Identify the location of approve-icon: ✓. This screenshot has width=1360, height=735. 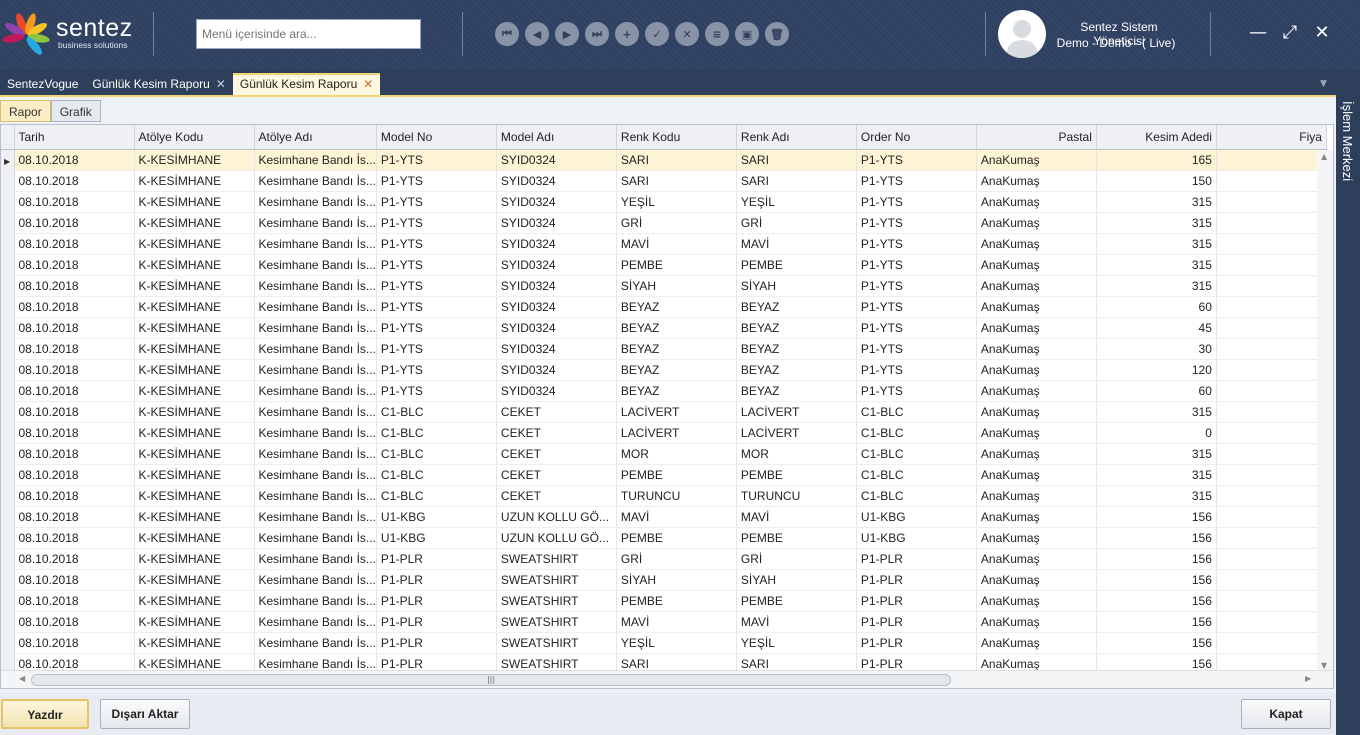
(657, 34).